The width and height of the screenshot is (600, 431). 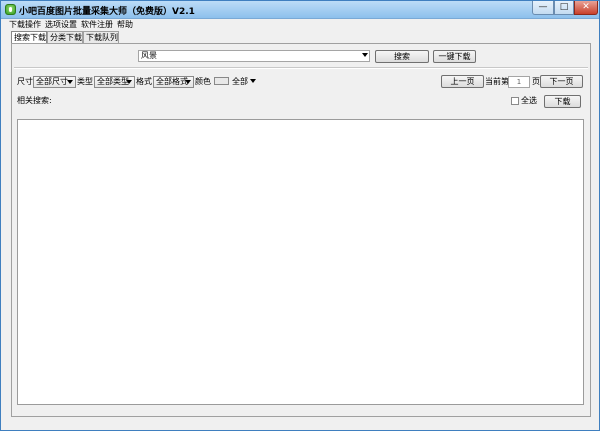 I want to click on color-swatch, so click(x=221, y=81).